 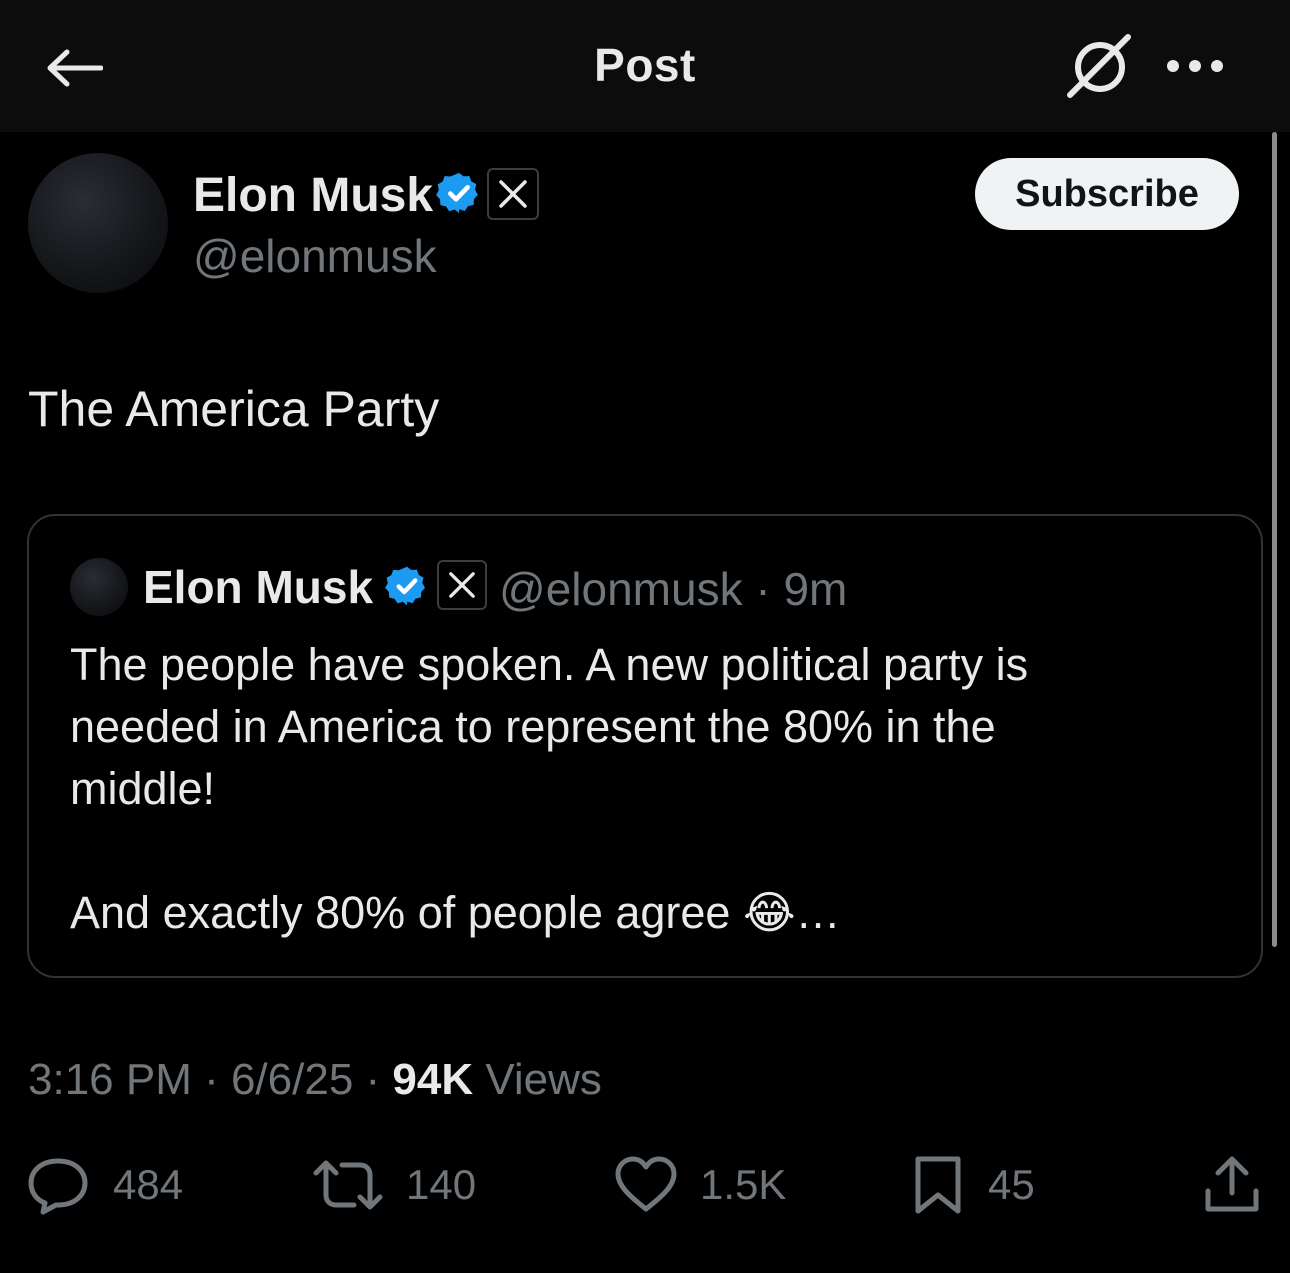 What do you see at coordinates (104, 1185) in the screenshot?
I see `reply-button: 484` at bounding box center [104, 1185].